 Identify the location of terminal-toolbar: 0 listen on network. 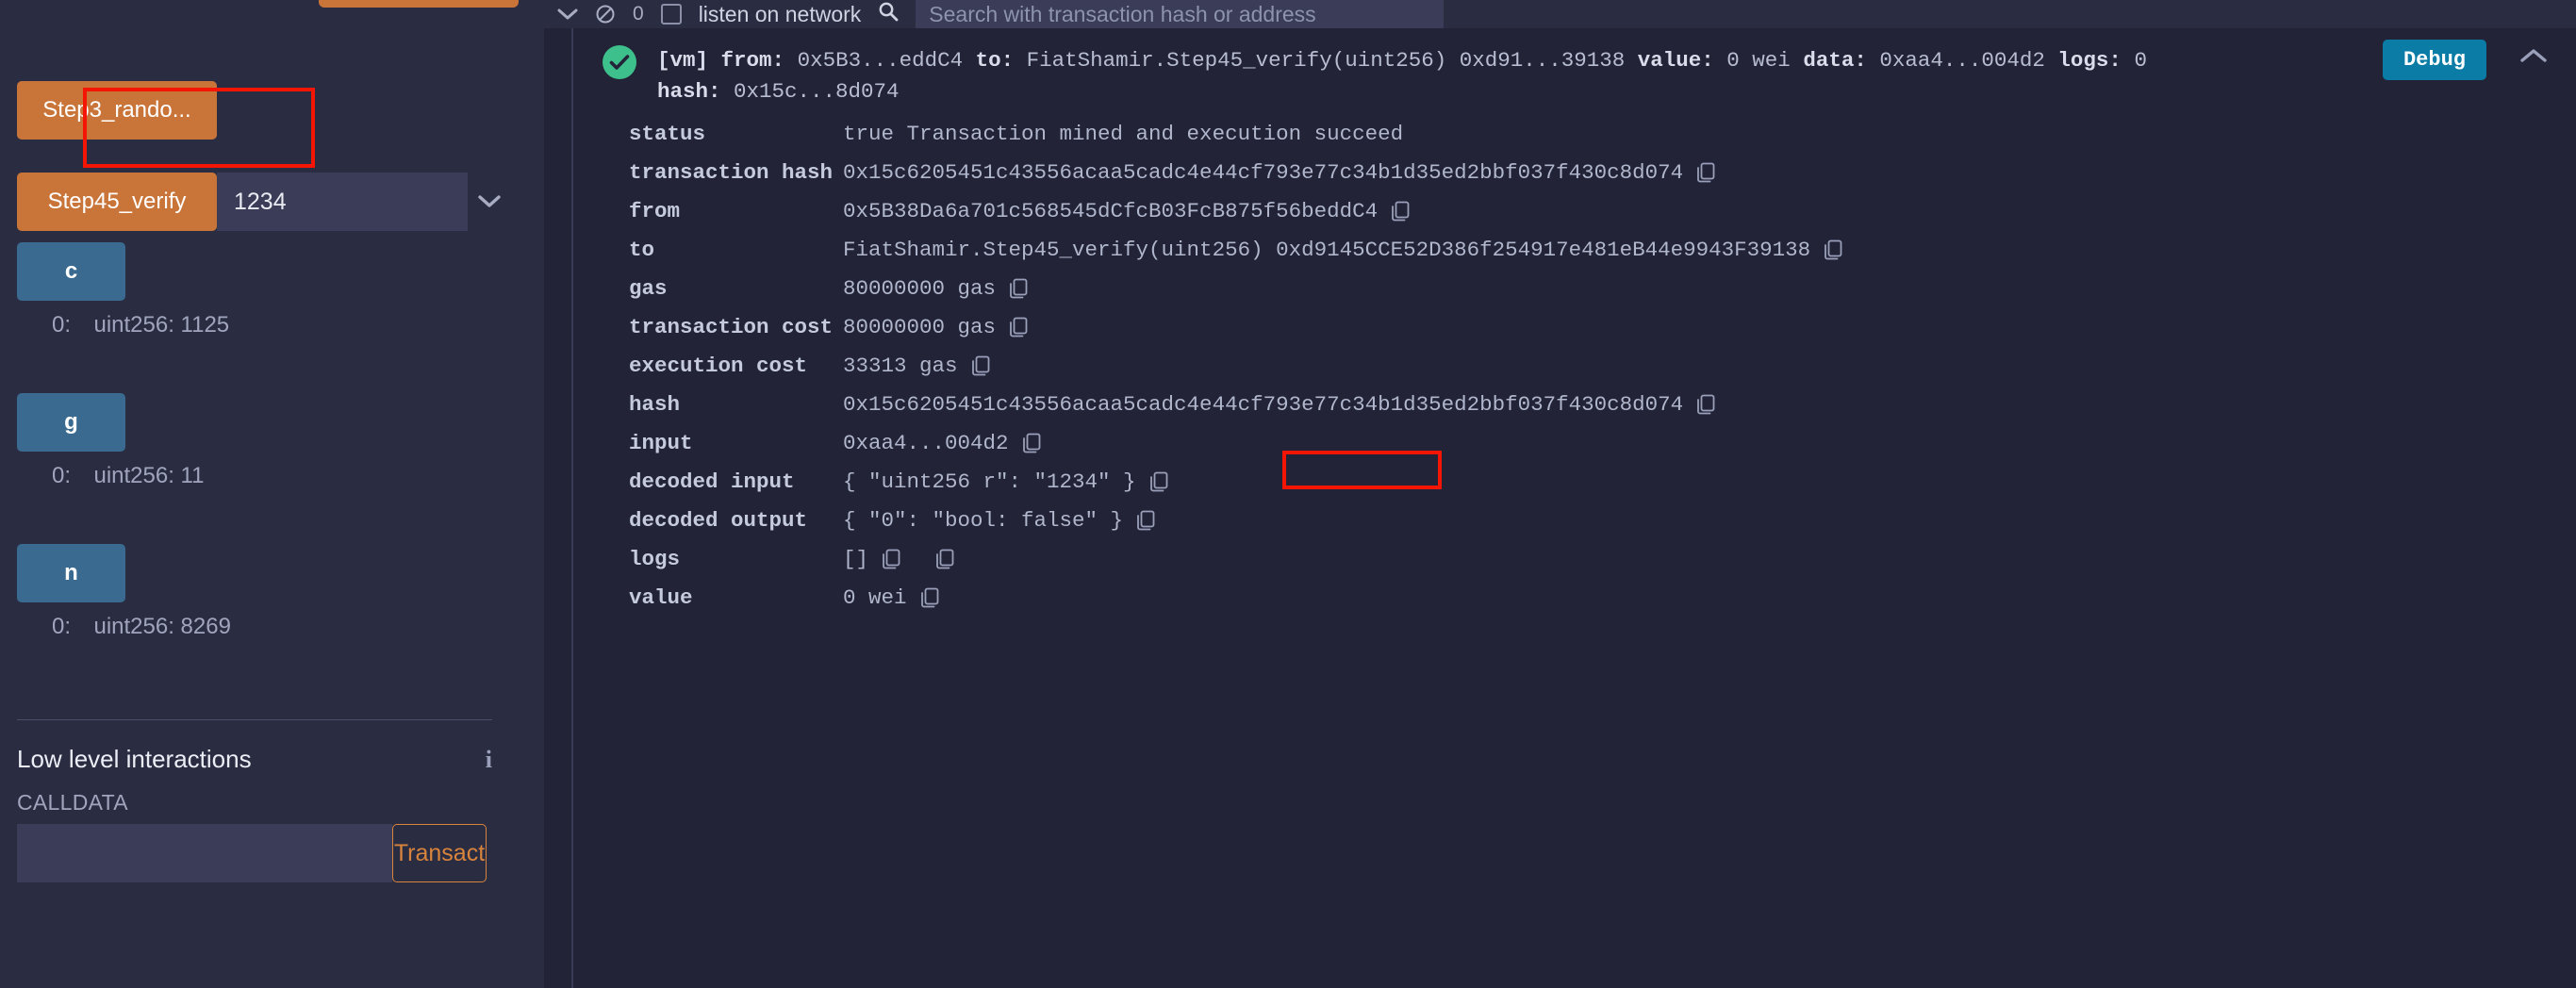
(1560, 14).